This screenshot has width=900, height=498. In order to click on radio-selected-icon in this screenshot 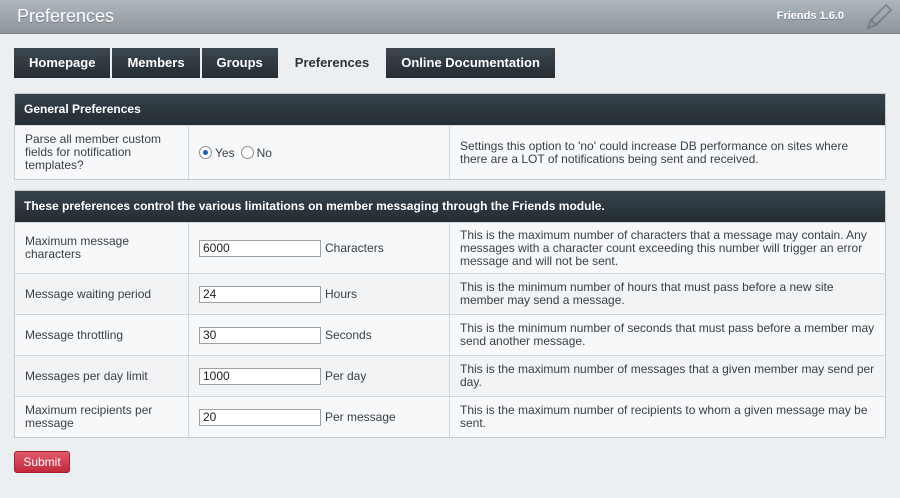, I will do `click(205, 152)`.